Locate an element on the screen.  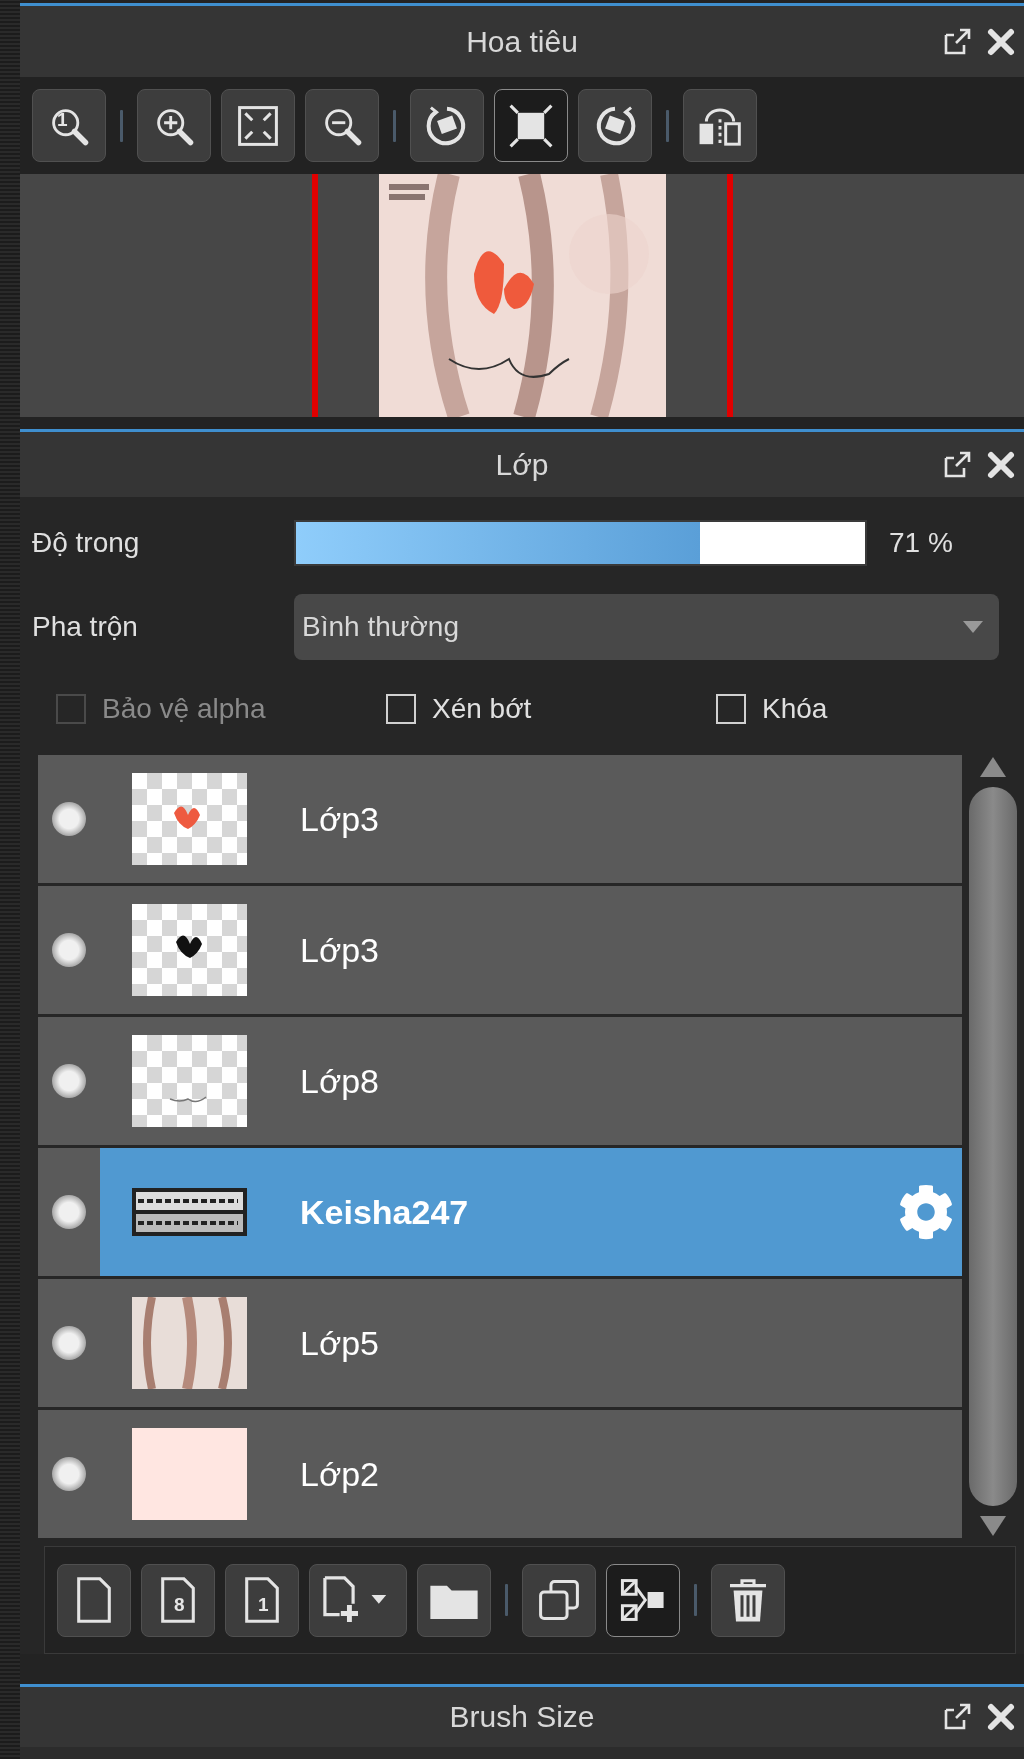
panel-title: Lớp is located at coordinates (522, 464).